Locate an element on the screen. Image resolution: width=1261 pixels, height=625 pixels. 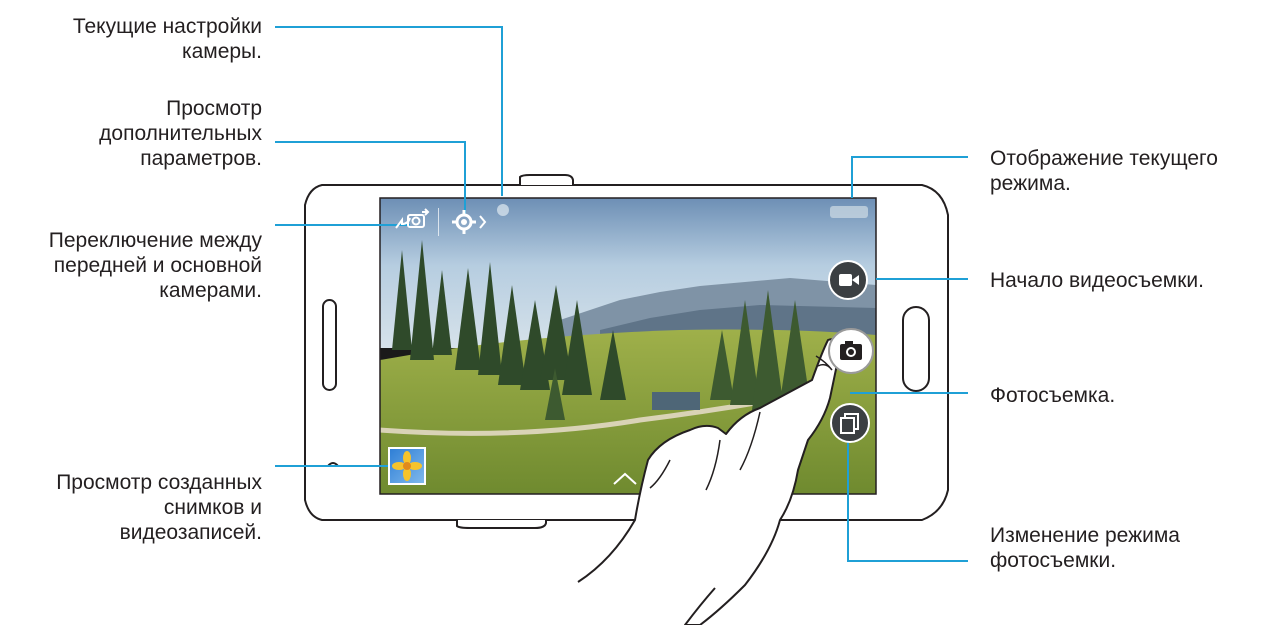
shooting-mode-button is located at coordinates (850, 423).